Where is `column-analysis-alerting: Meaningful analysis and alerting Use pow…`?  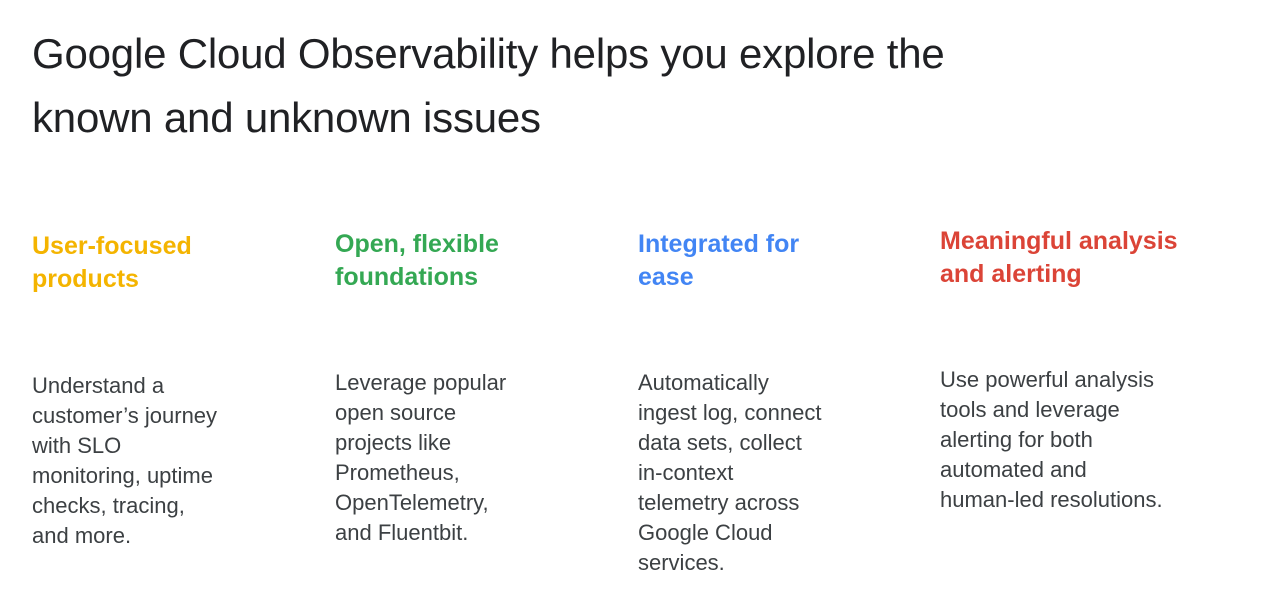
column-analysis-alerting: Meaningful analysis and alerting Use pow… is located at coordinates (1090, 368).